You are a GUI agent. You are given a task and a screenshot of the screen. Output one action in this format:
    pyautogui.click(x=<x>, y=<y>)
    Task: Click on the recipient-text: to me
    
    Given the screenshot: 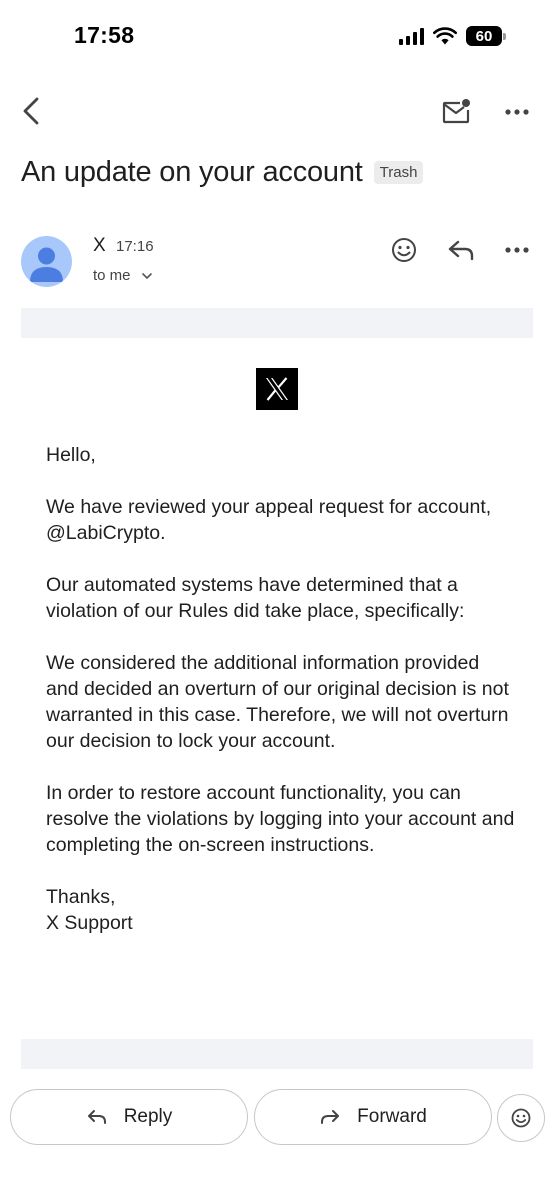 What is the action you would take?
    pyautogui.click(x=112, y=275)
    